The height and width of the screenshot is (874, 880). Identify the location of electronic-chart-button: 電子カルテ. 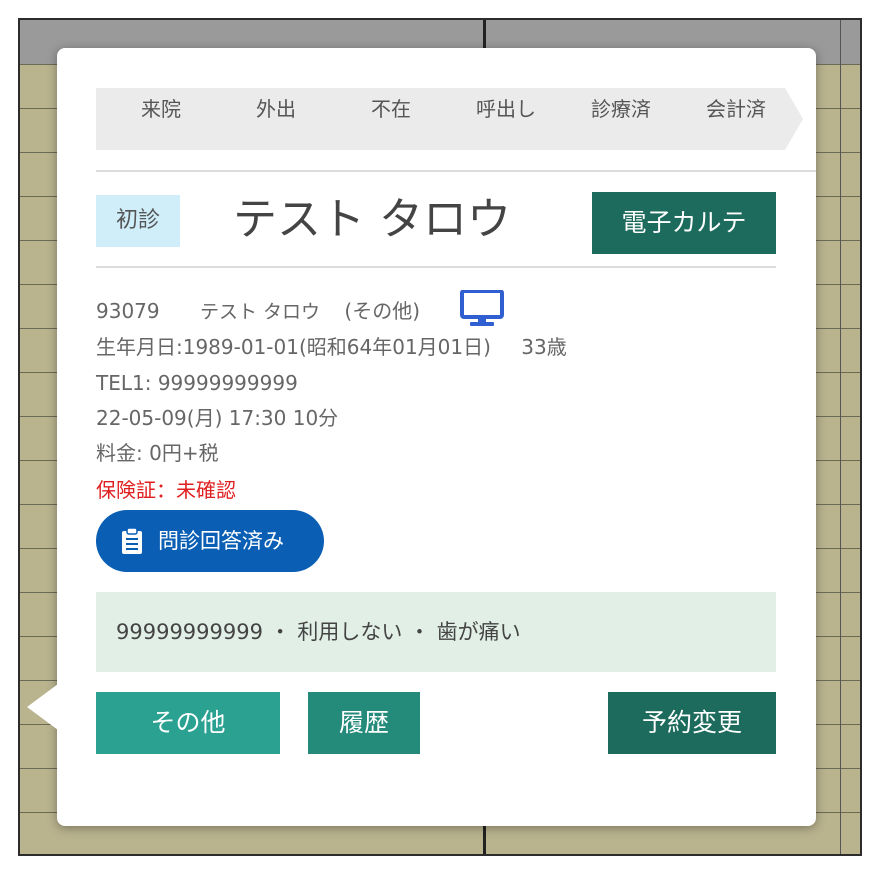
(684, 223).